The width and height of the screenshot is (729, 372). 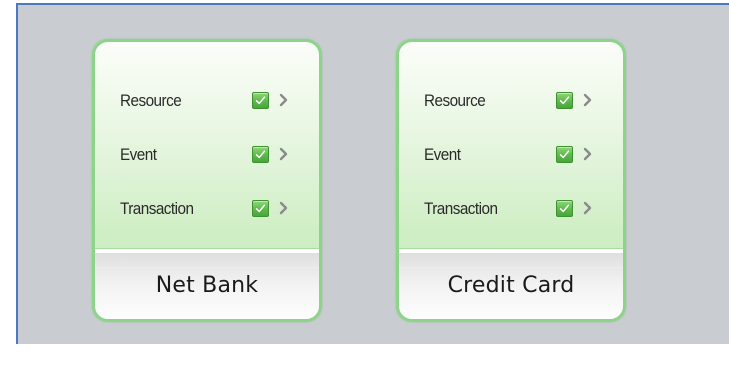 I want to click on card-title: Credit Card, so click(x=511, y=285).